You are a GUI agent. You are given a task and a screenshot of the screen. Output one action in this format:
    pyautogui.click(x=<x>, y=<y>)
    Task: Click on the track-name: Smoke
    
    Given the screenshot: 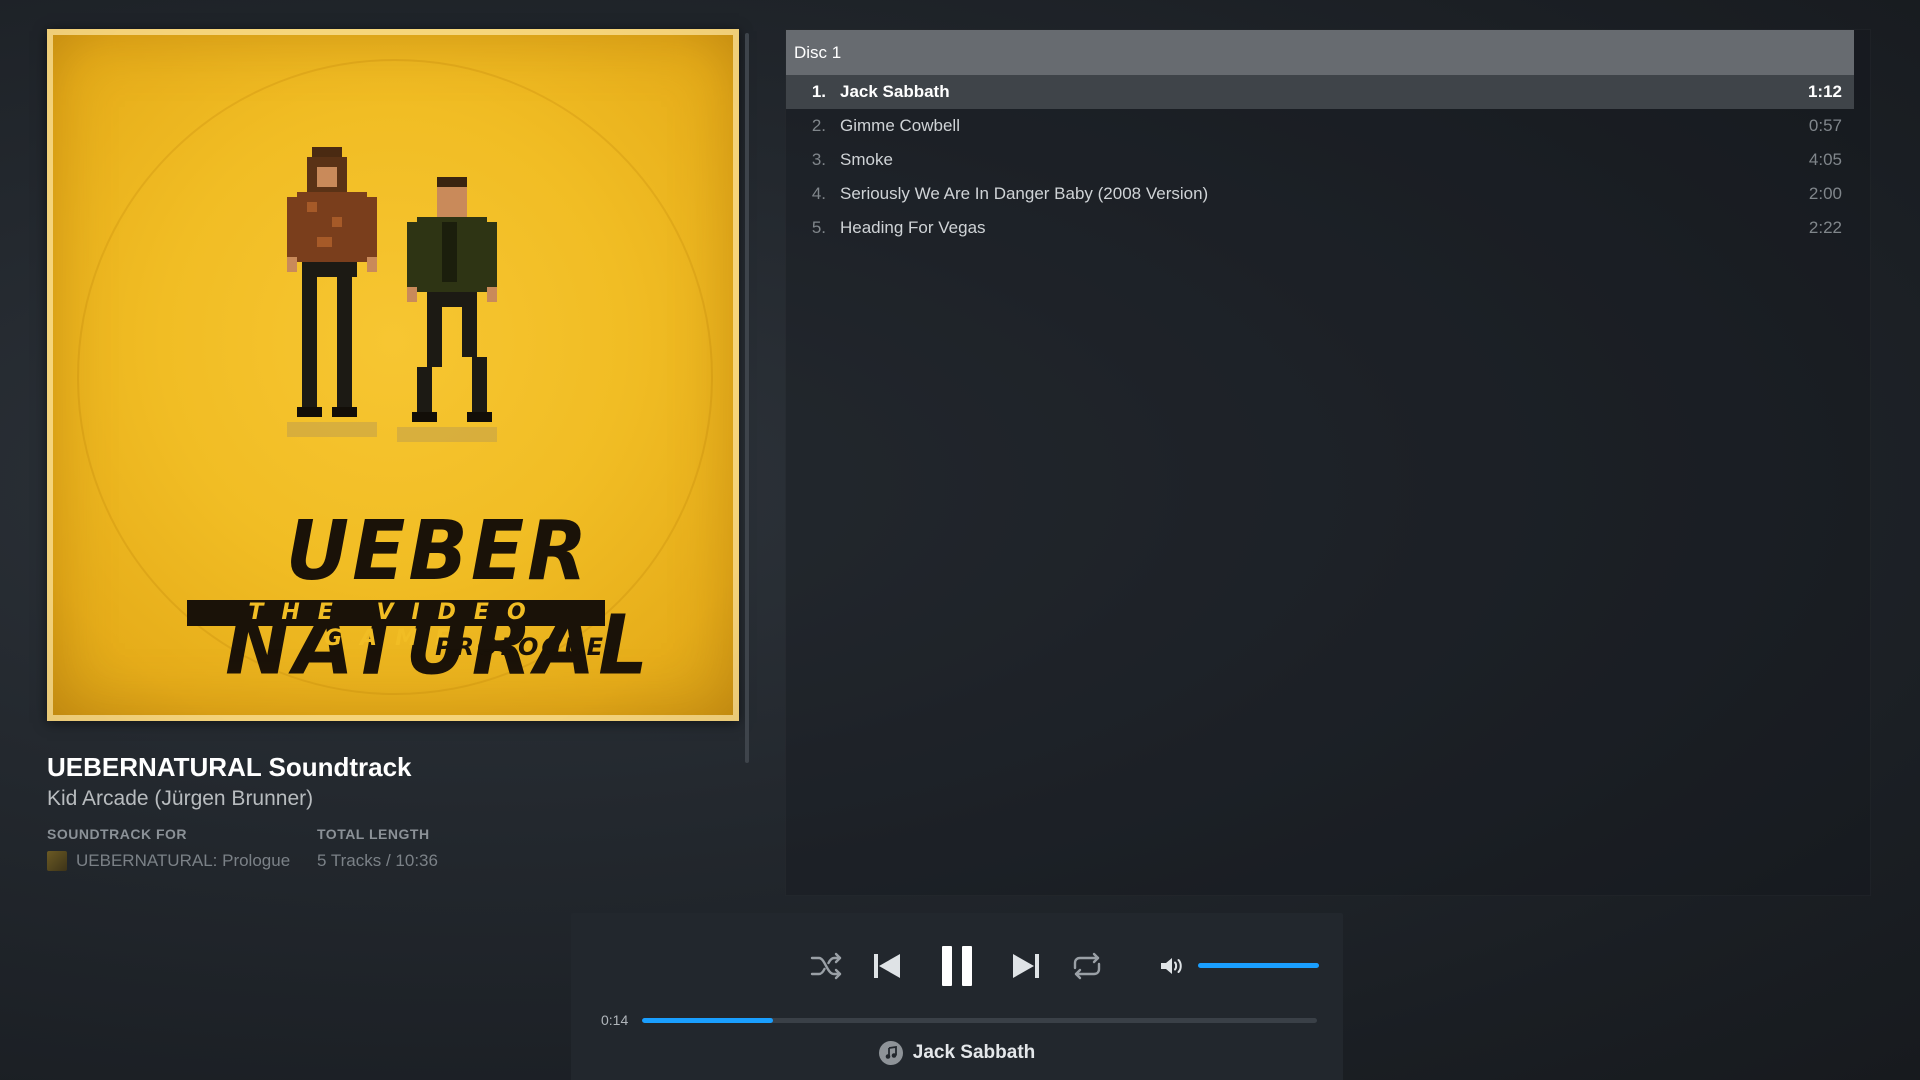 What is the action you would take?
    pyautogui.click(x=866, y=159)
    